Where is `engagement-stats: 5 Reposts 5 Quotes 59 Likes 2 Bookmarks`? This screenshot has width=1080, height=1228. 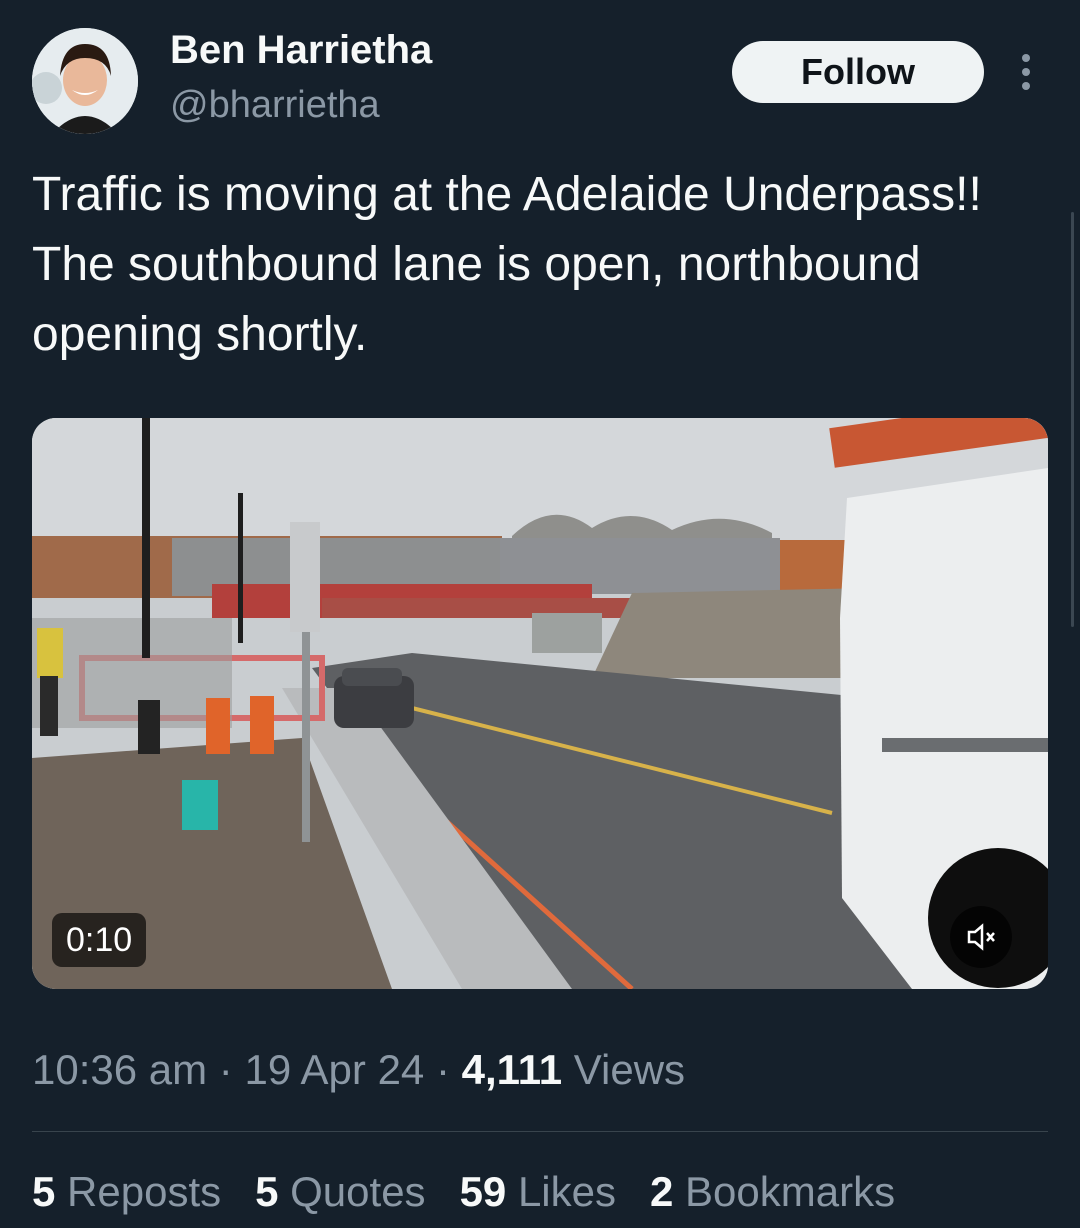
engagement-stats: 5 Reposts 5 Quotes 59 Likes 2 Bookmarks is located at coordinates (480, 1192).